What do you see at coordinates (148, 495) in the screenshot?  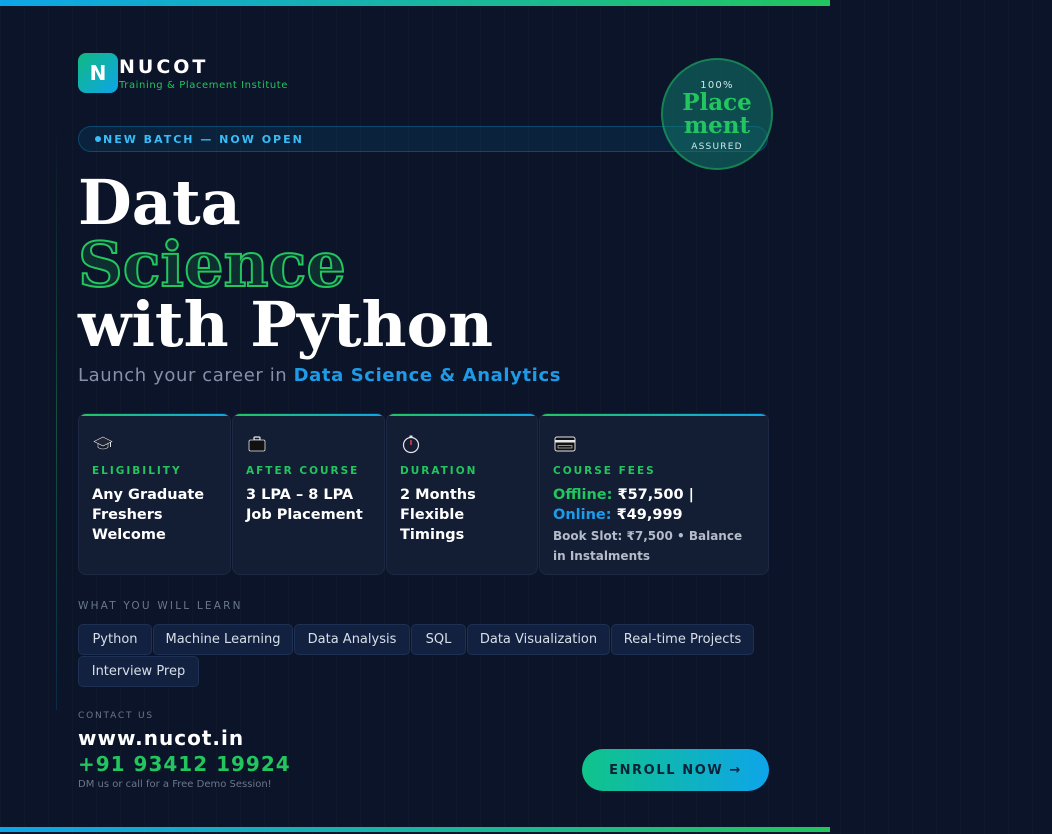 I see `card-line: Any Graduate` at bounding box center [148, 495].